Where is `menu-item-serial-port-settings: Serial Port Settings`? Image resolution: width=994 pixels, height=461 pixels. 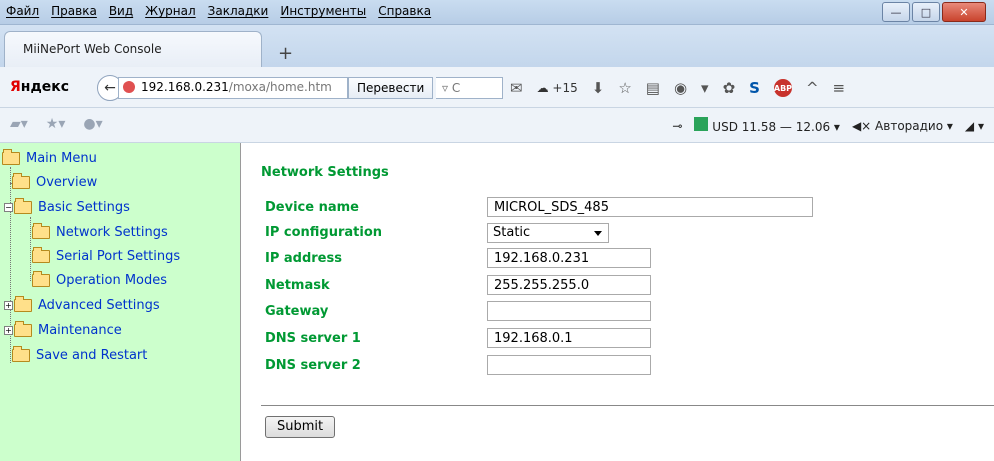 menu-item-serial-port-settings: Serial Port Settings is located at coordinates (106, 255).